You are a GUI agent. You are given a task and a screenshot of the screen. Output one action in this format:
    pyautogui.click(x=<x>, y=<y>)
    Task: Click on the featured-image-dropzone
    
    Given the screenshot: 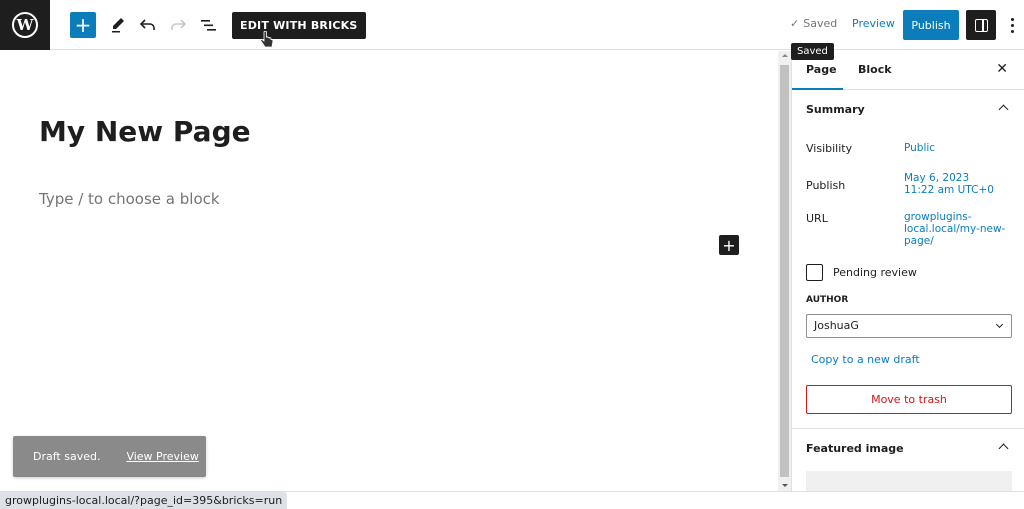 What is the action you would take?
    pyautogui.click(x=909, y=481)
    